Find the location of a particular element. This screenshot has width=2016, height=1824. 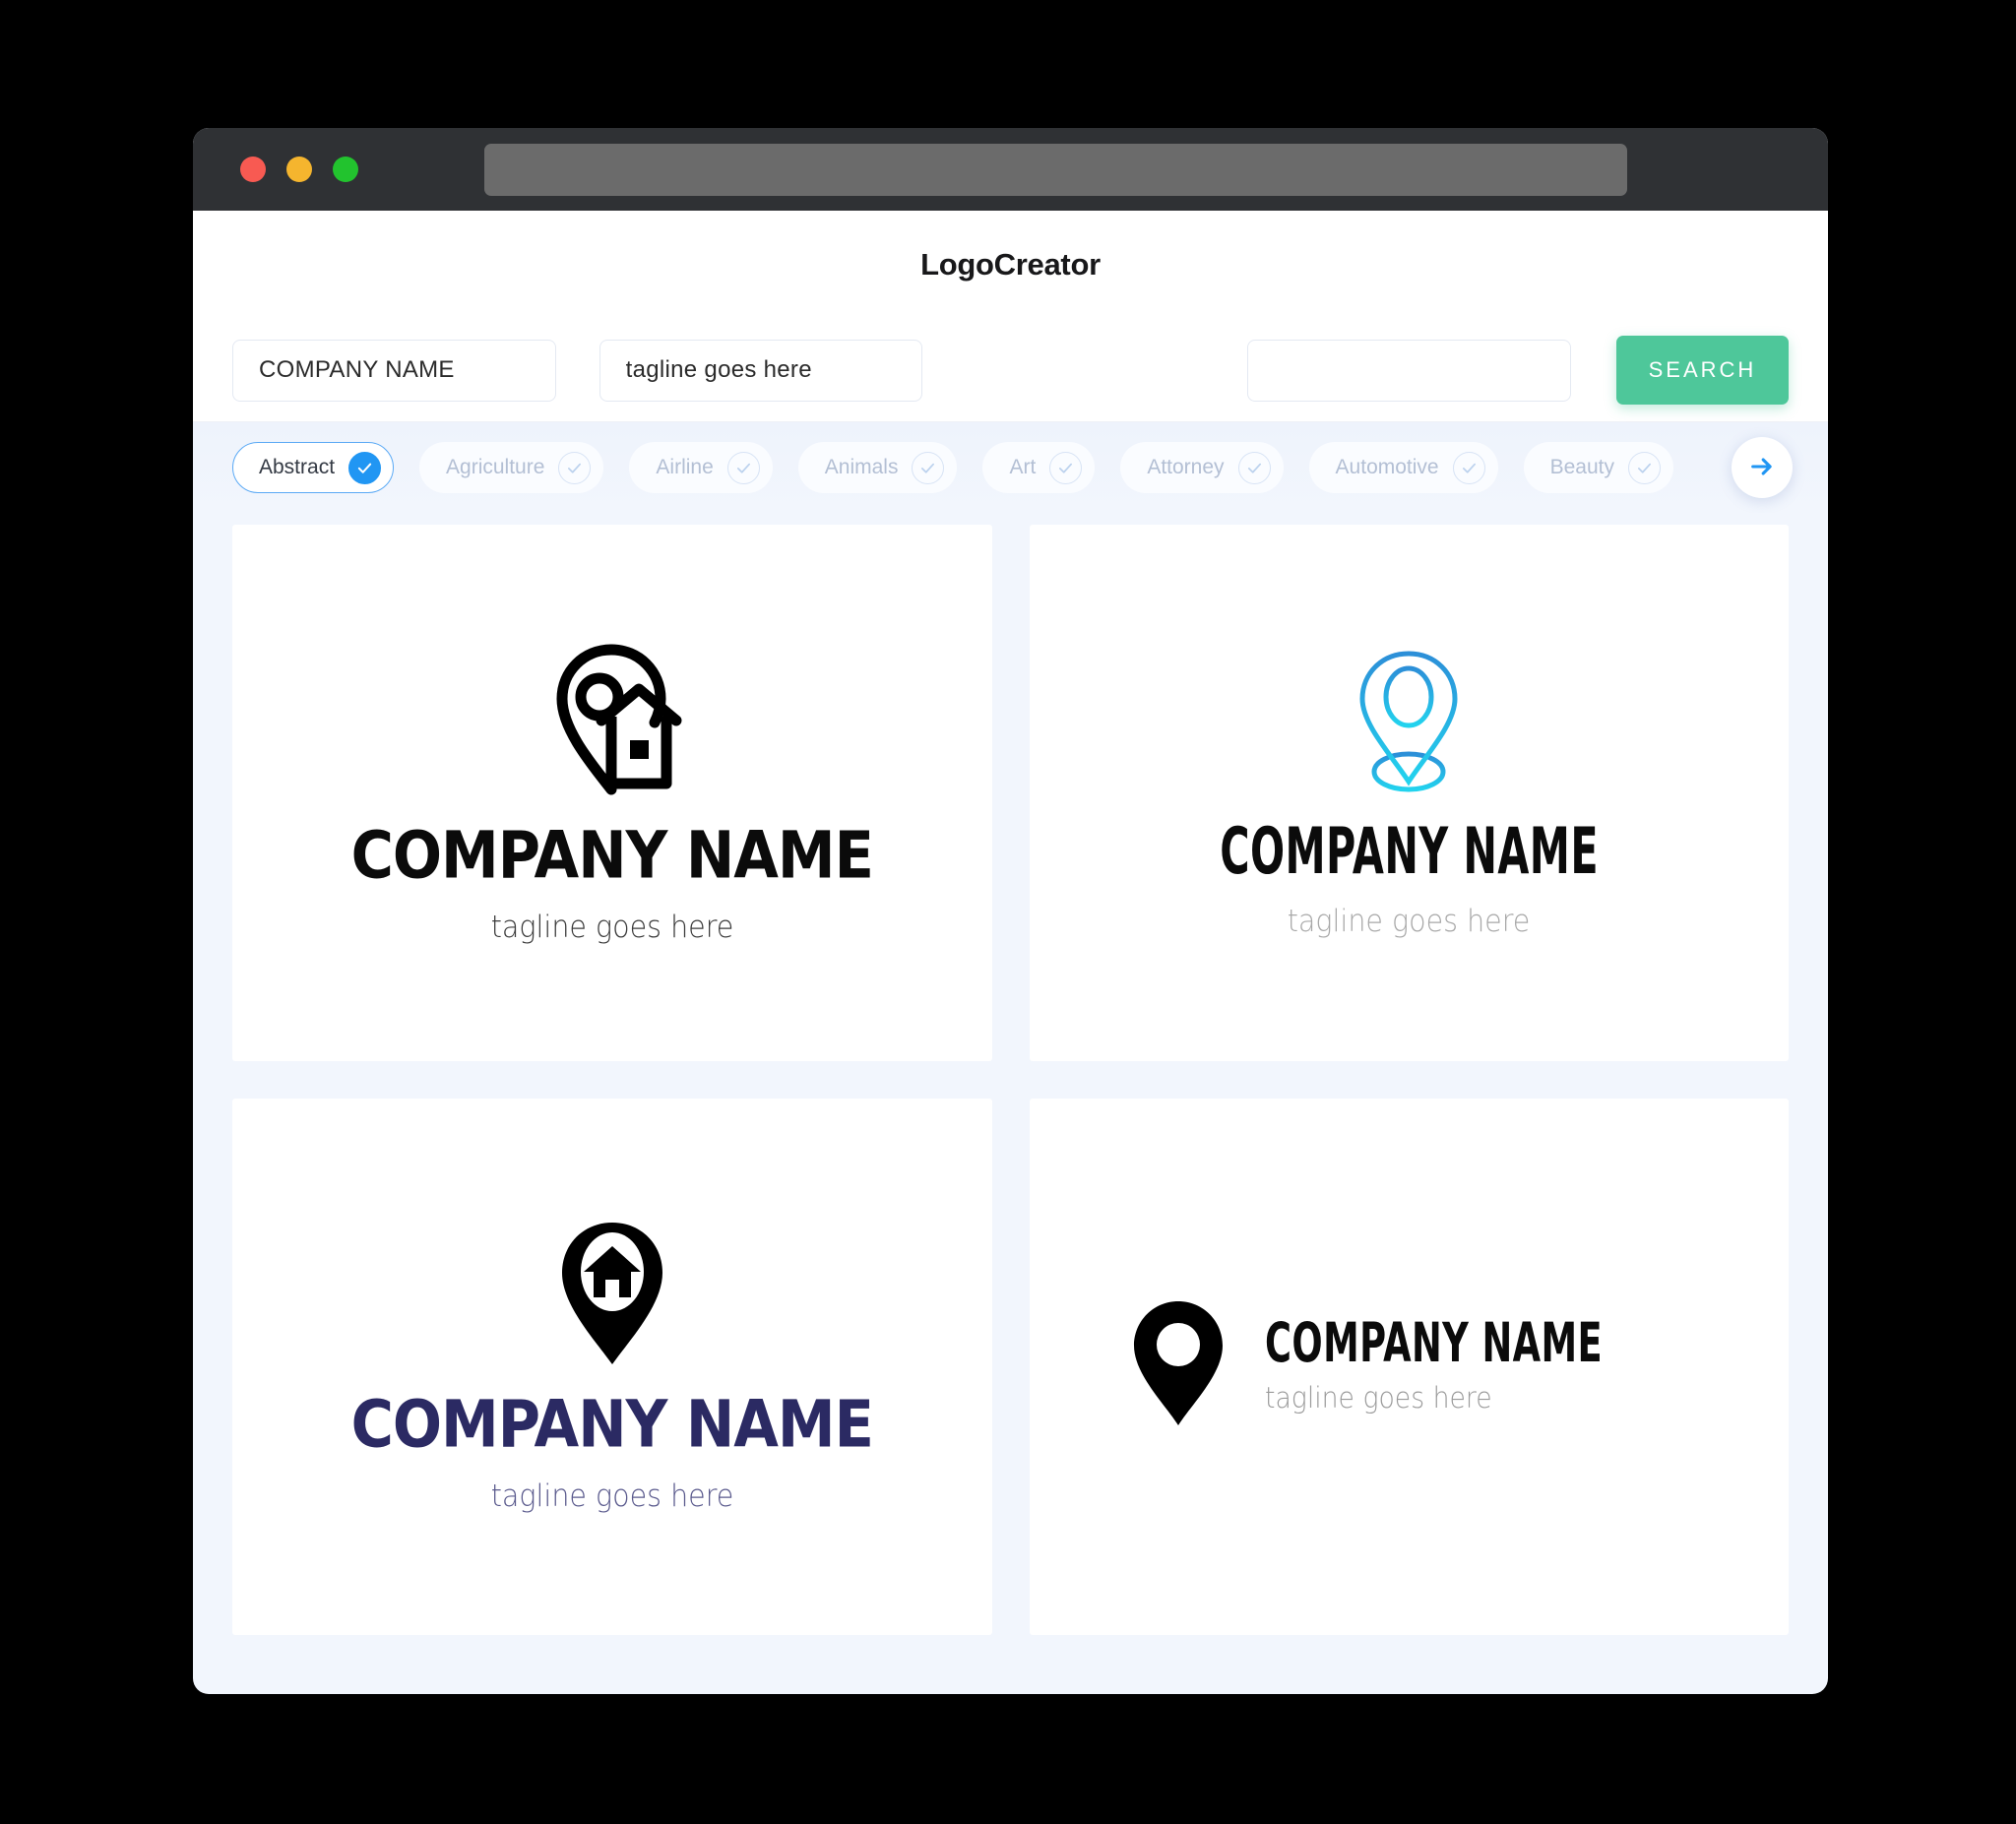

map-pin-outline-gradient-icon is located at coordinates (1409, 725).